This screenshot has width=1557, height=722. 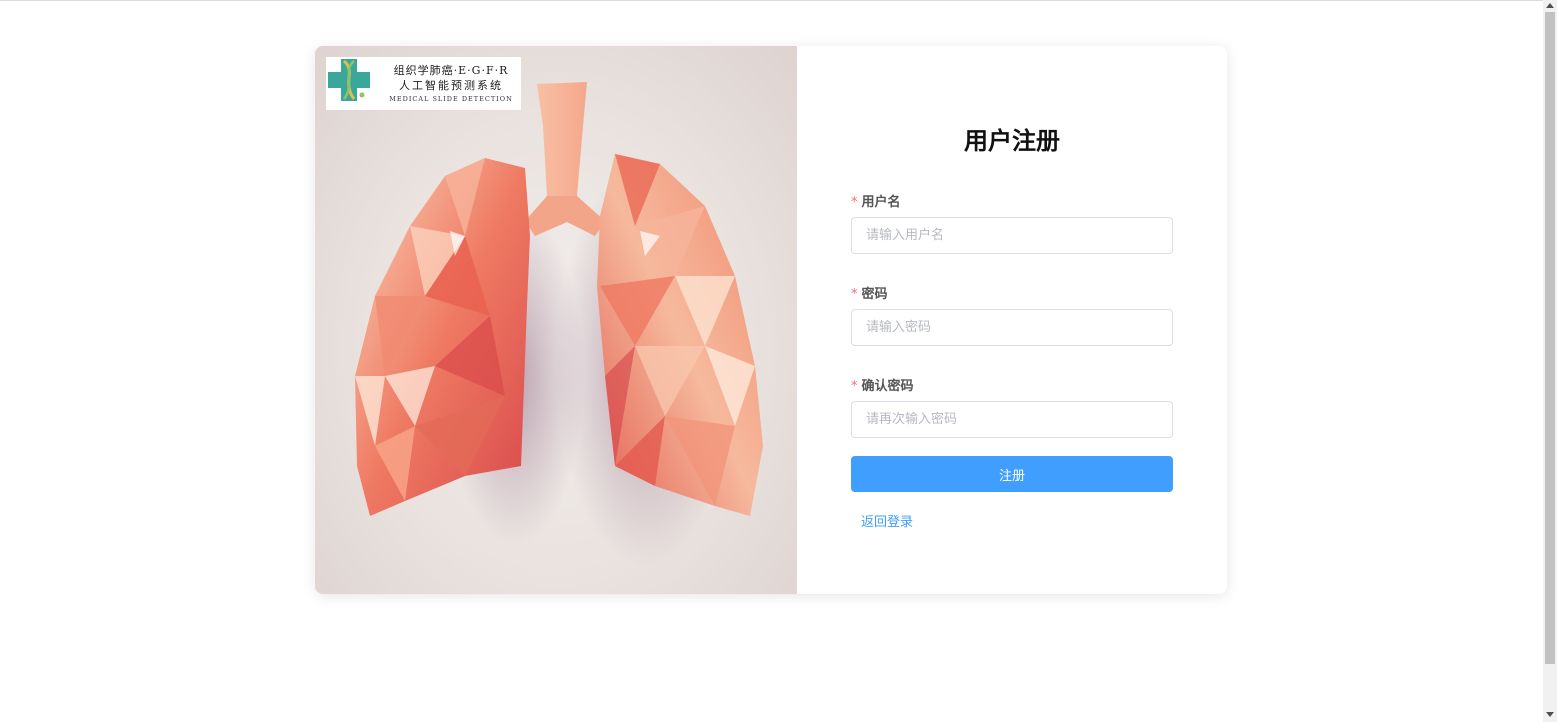 What do you see at coordinates (887, 520) in the screenshot?
I see `back-to-login-link: 返回登录` at bounding box center [887, 520].